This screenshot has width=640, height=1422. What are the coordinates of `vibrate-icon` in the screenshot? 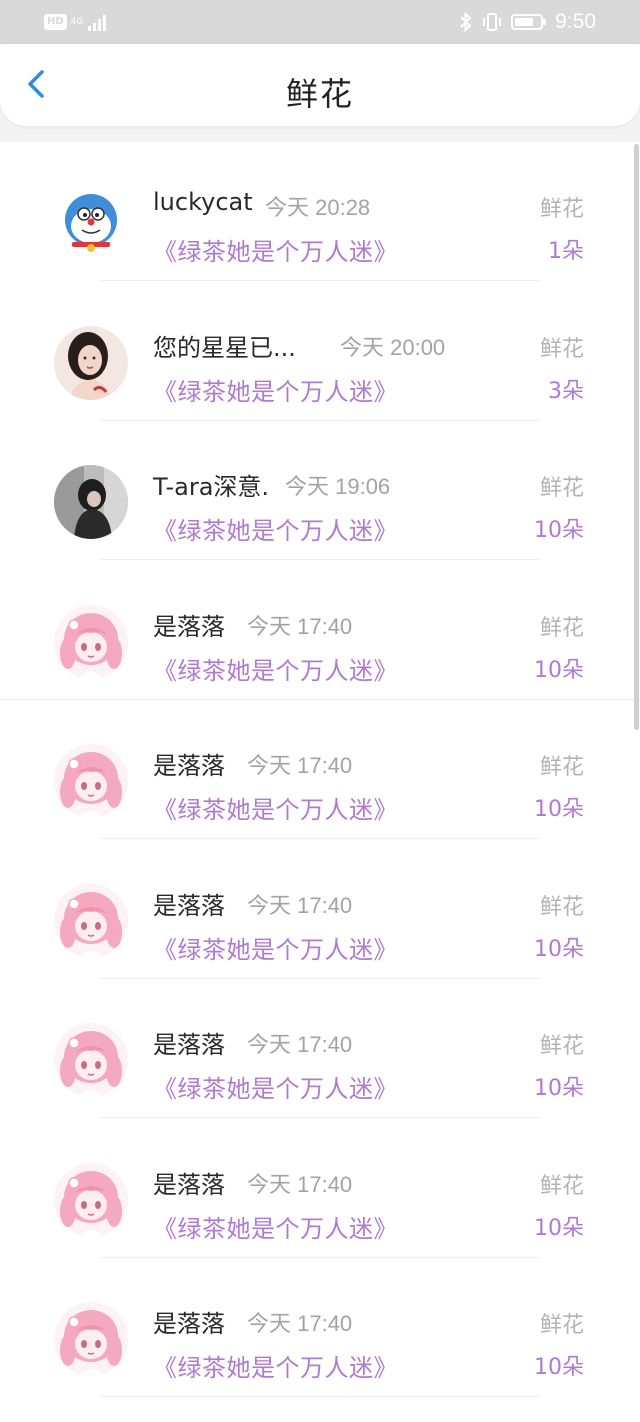 It's located at (492, 22).